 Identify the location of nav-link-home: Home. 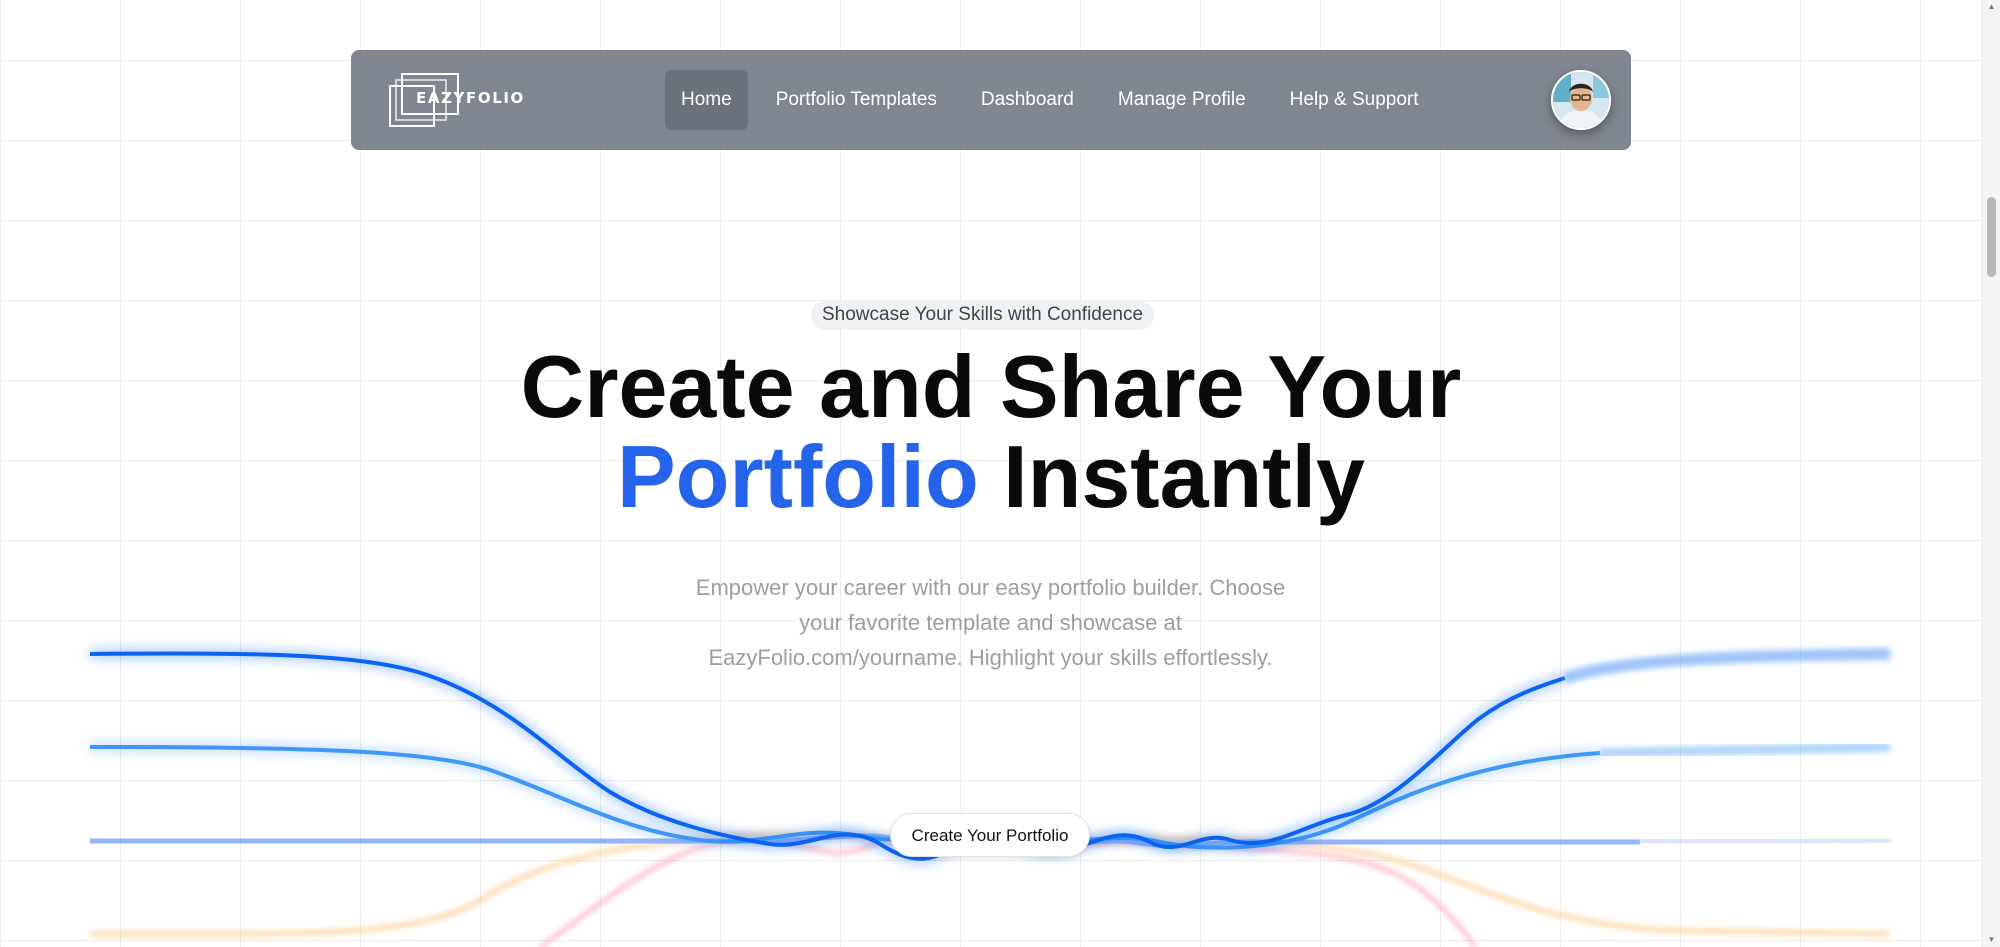
(706, 100).